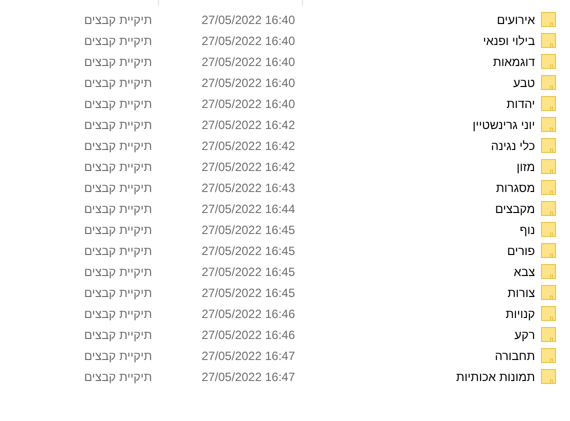 The image size is (570, 421). I want to click on folder-name: מזון, so click(525, 167).